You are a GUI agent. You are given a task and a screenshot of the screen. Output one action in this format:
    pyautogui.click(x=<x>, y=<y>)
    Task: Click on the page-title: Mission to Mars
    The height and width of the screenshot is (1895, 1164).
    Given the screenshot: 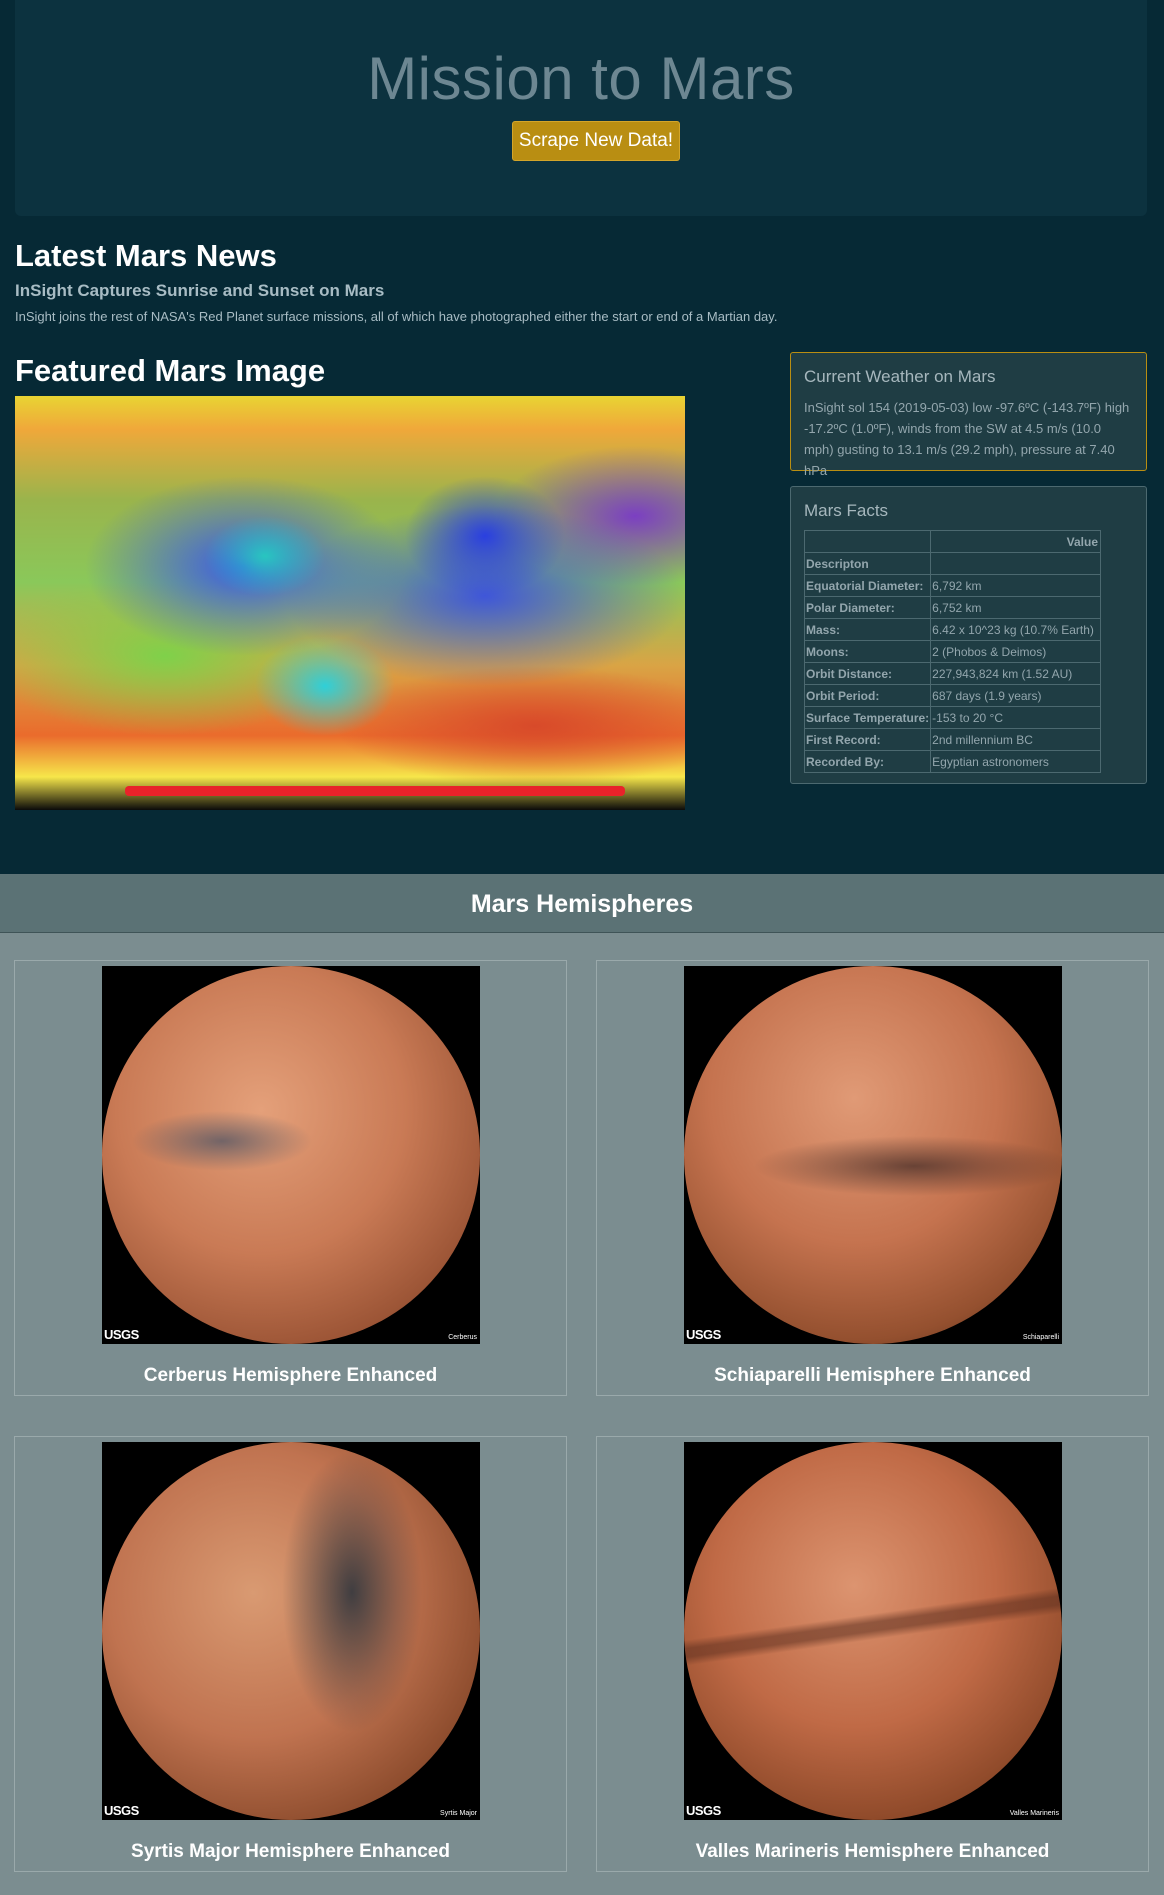 What is the action you would take?
    pyautogui.click(x=581, y=78)
    